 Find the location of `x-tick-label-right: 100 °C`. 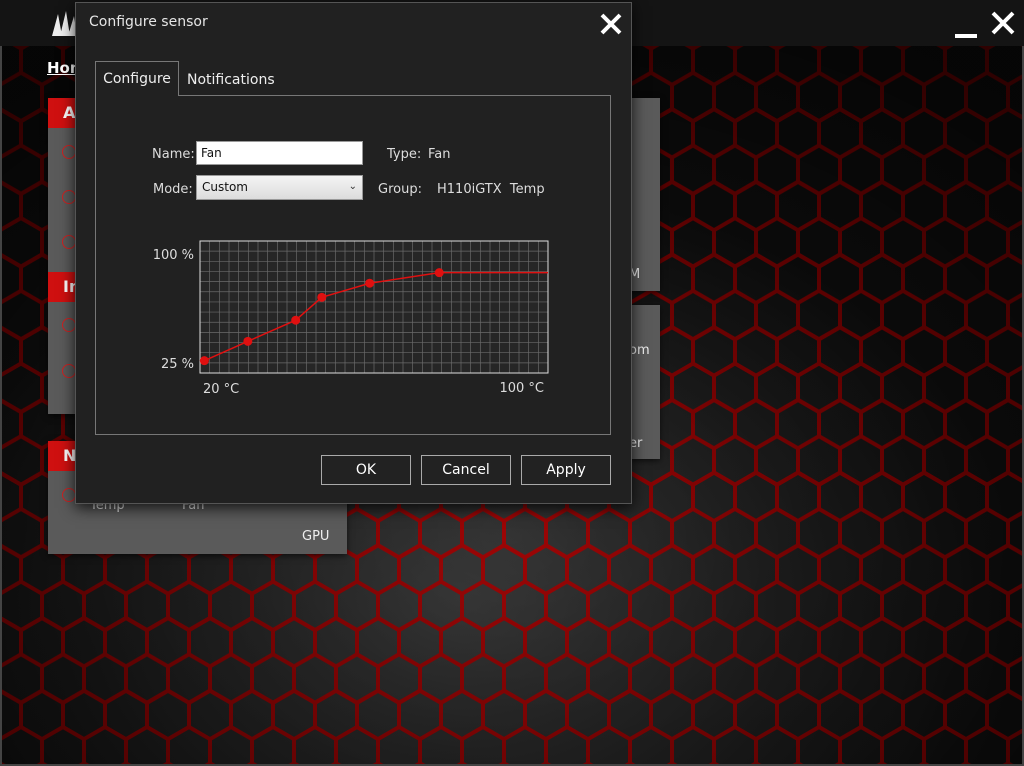

x-tick-label-right: 100 °C is located at coordinates (521, 388).